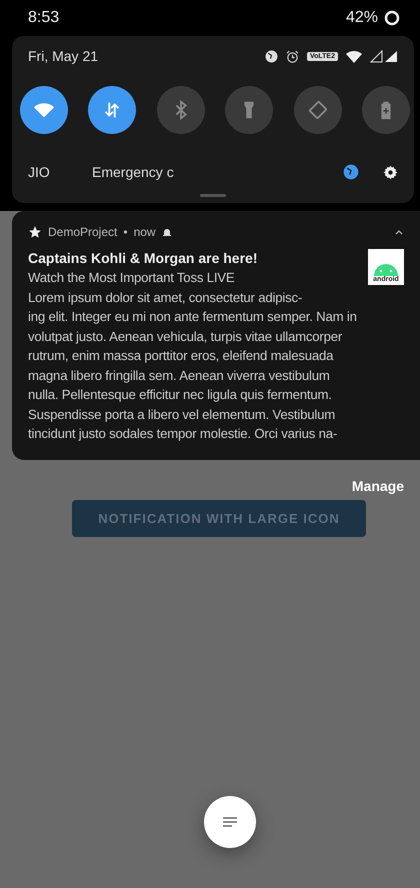  What do you see at coordinates (63, 56) in the screenshot?
I see `date-label: Fri, May 21` at bounding box center [63, 56].